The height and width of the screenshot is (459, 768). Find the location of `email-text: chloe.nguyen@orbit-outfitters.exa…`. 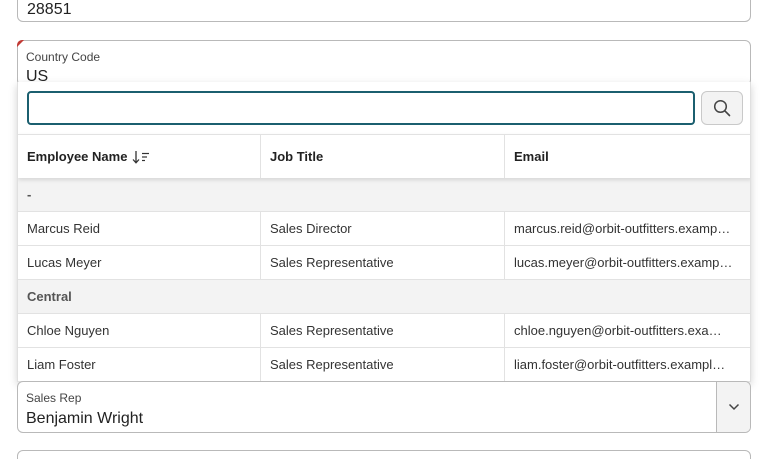

email-text: chloe.nguyen@orbit-outfitters.exa… is located at coordinates (618, 330).